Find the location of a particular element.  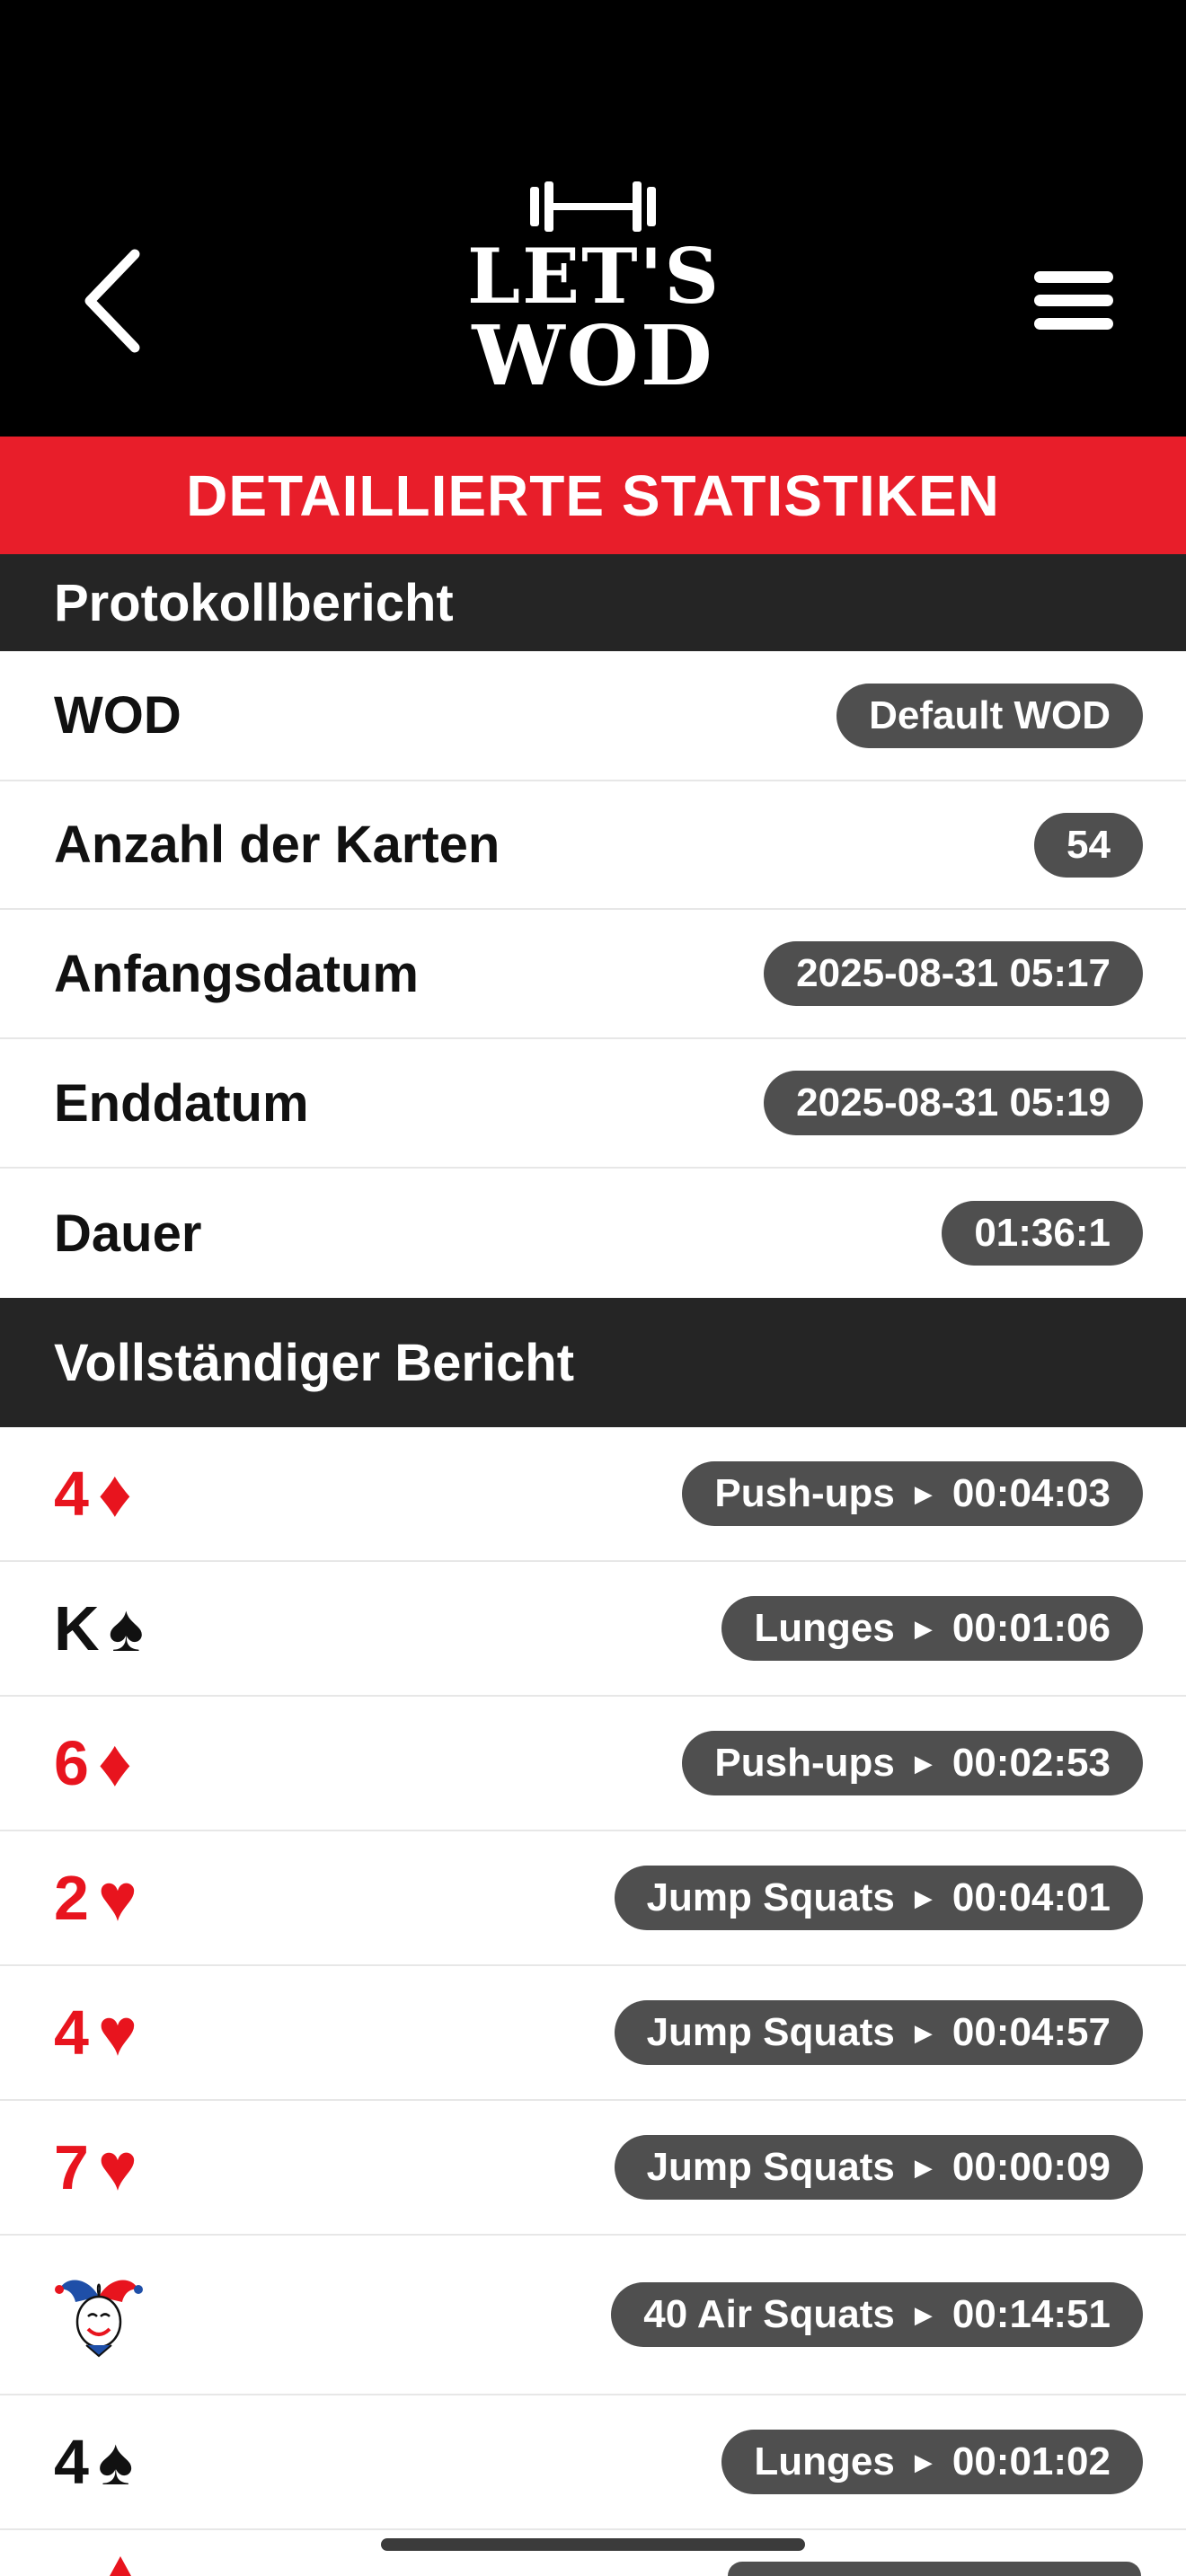

card-label: 4 ♦ is located at coordinates (93, 1494).